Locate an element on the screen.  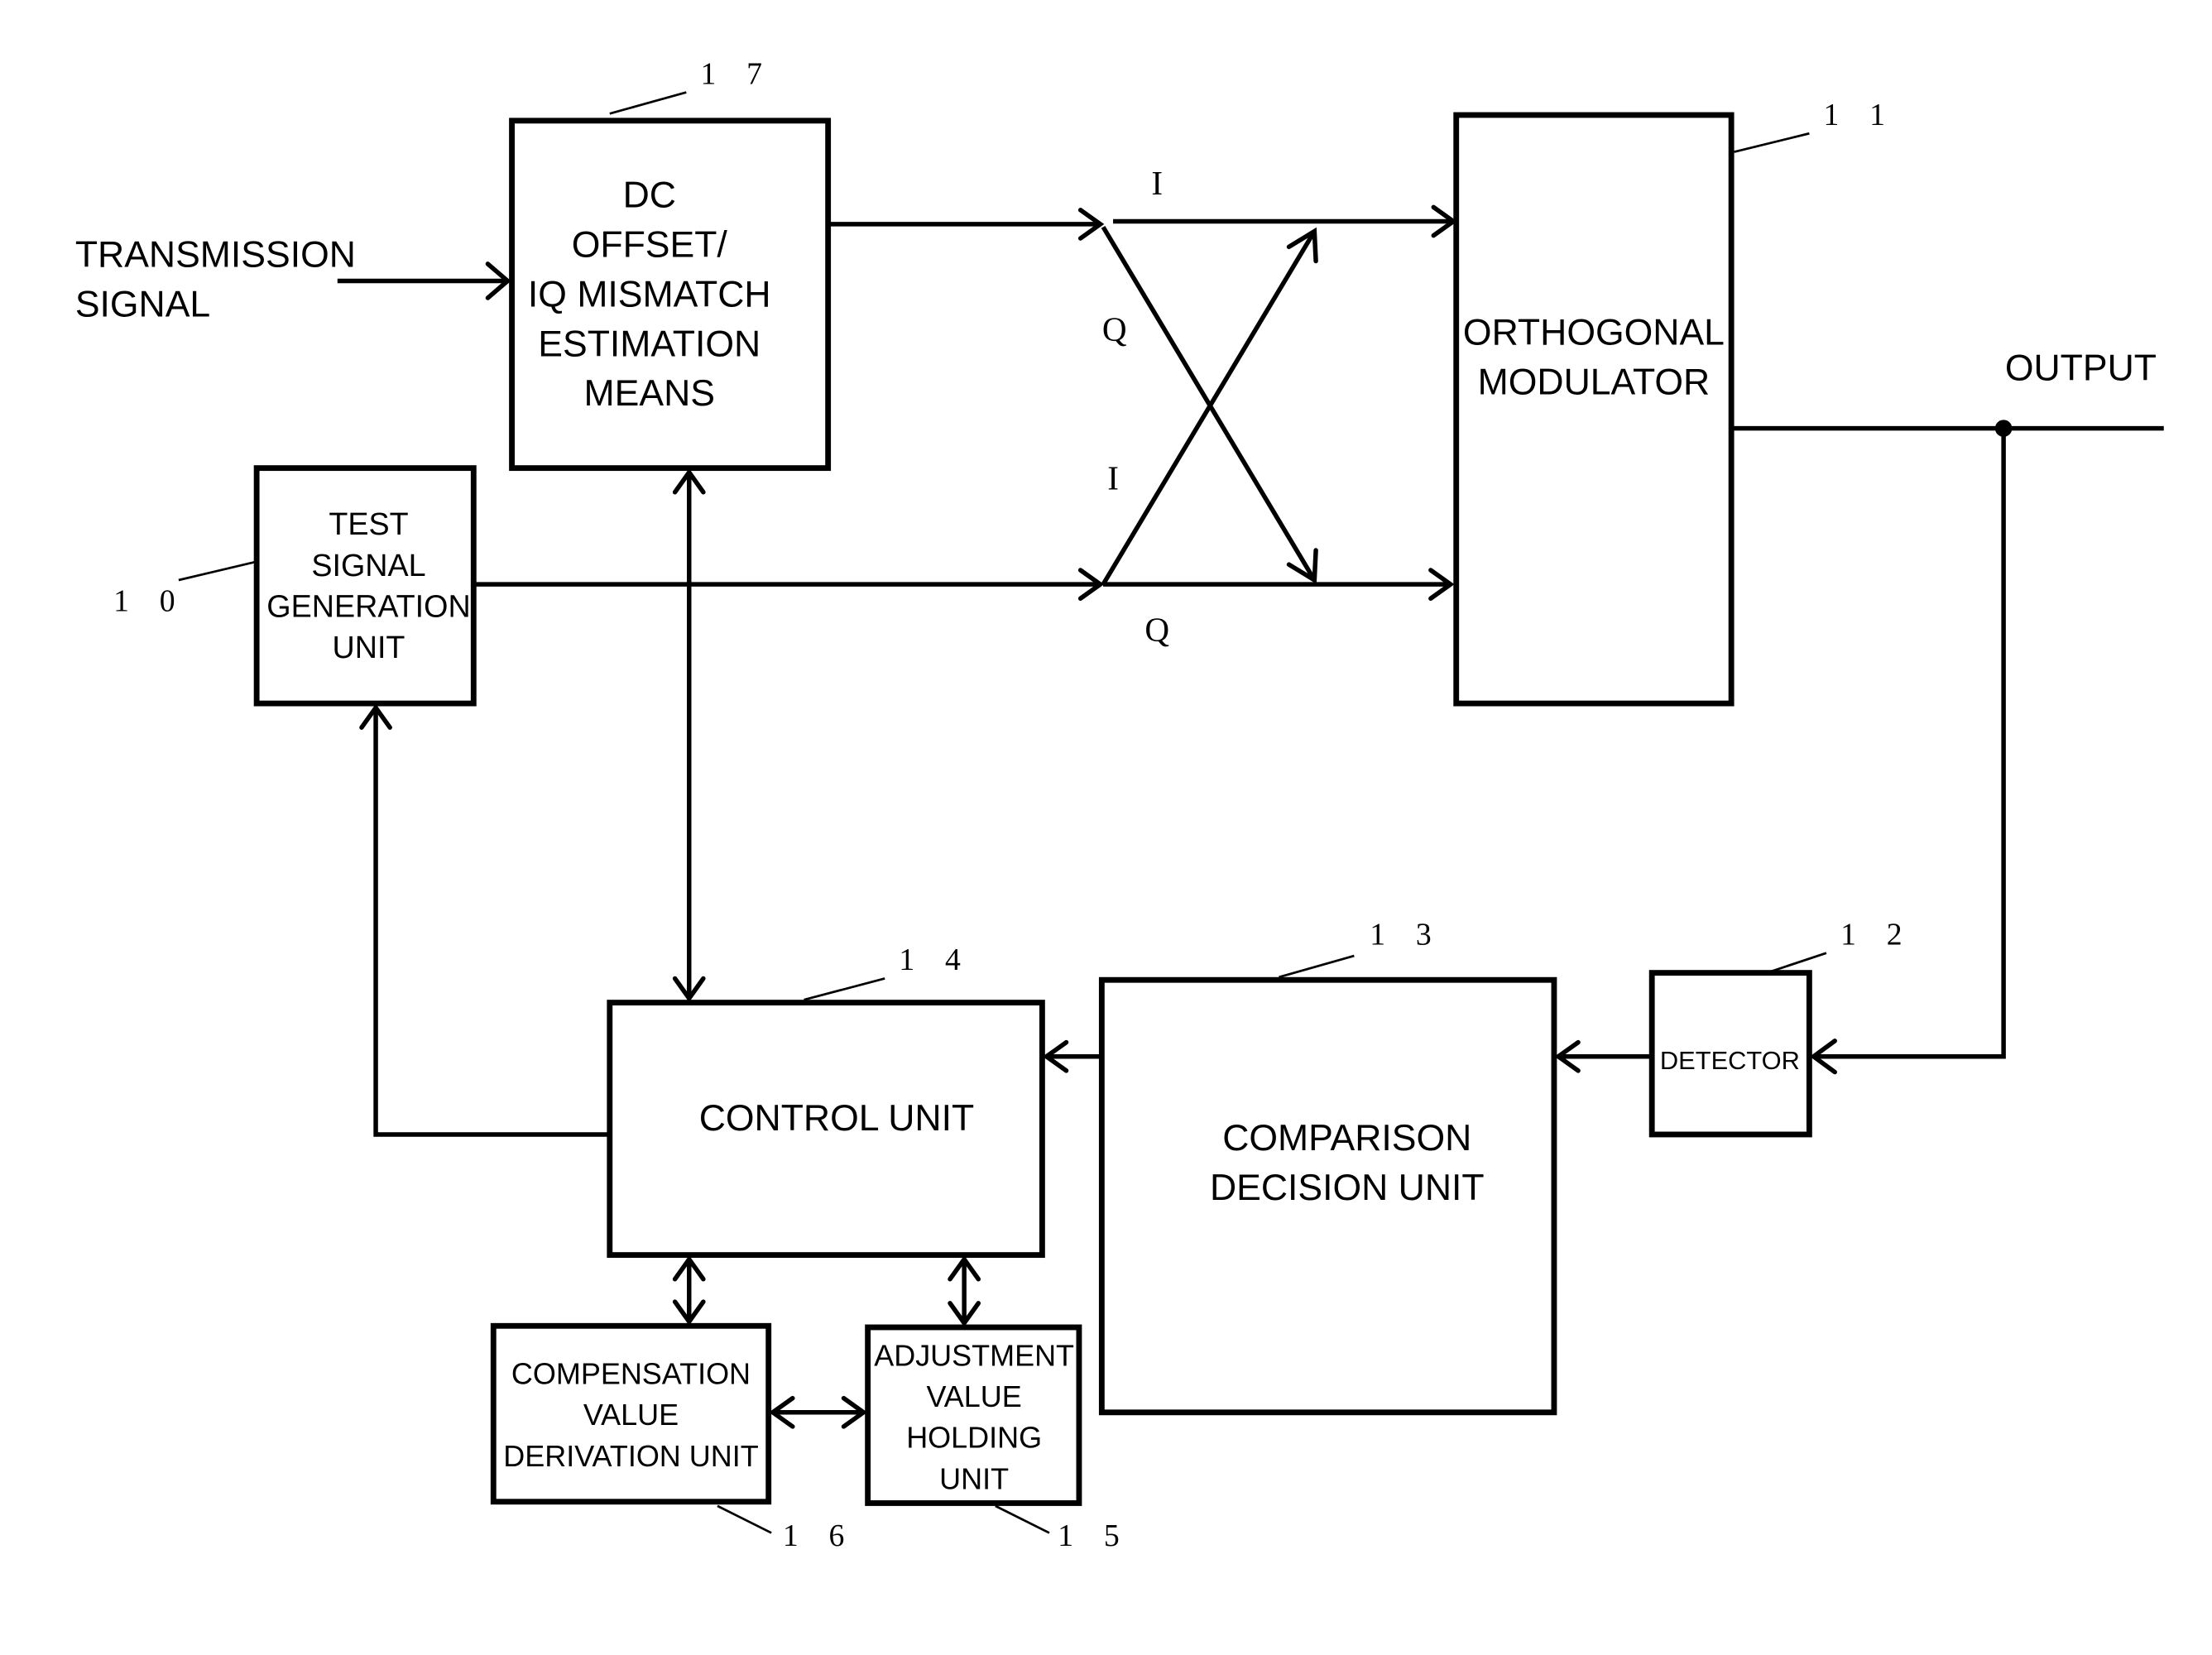
output-label: OUTPUT is located at coordinates (2081, 368).